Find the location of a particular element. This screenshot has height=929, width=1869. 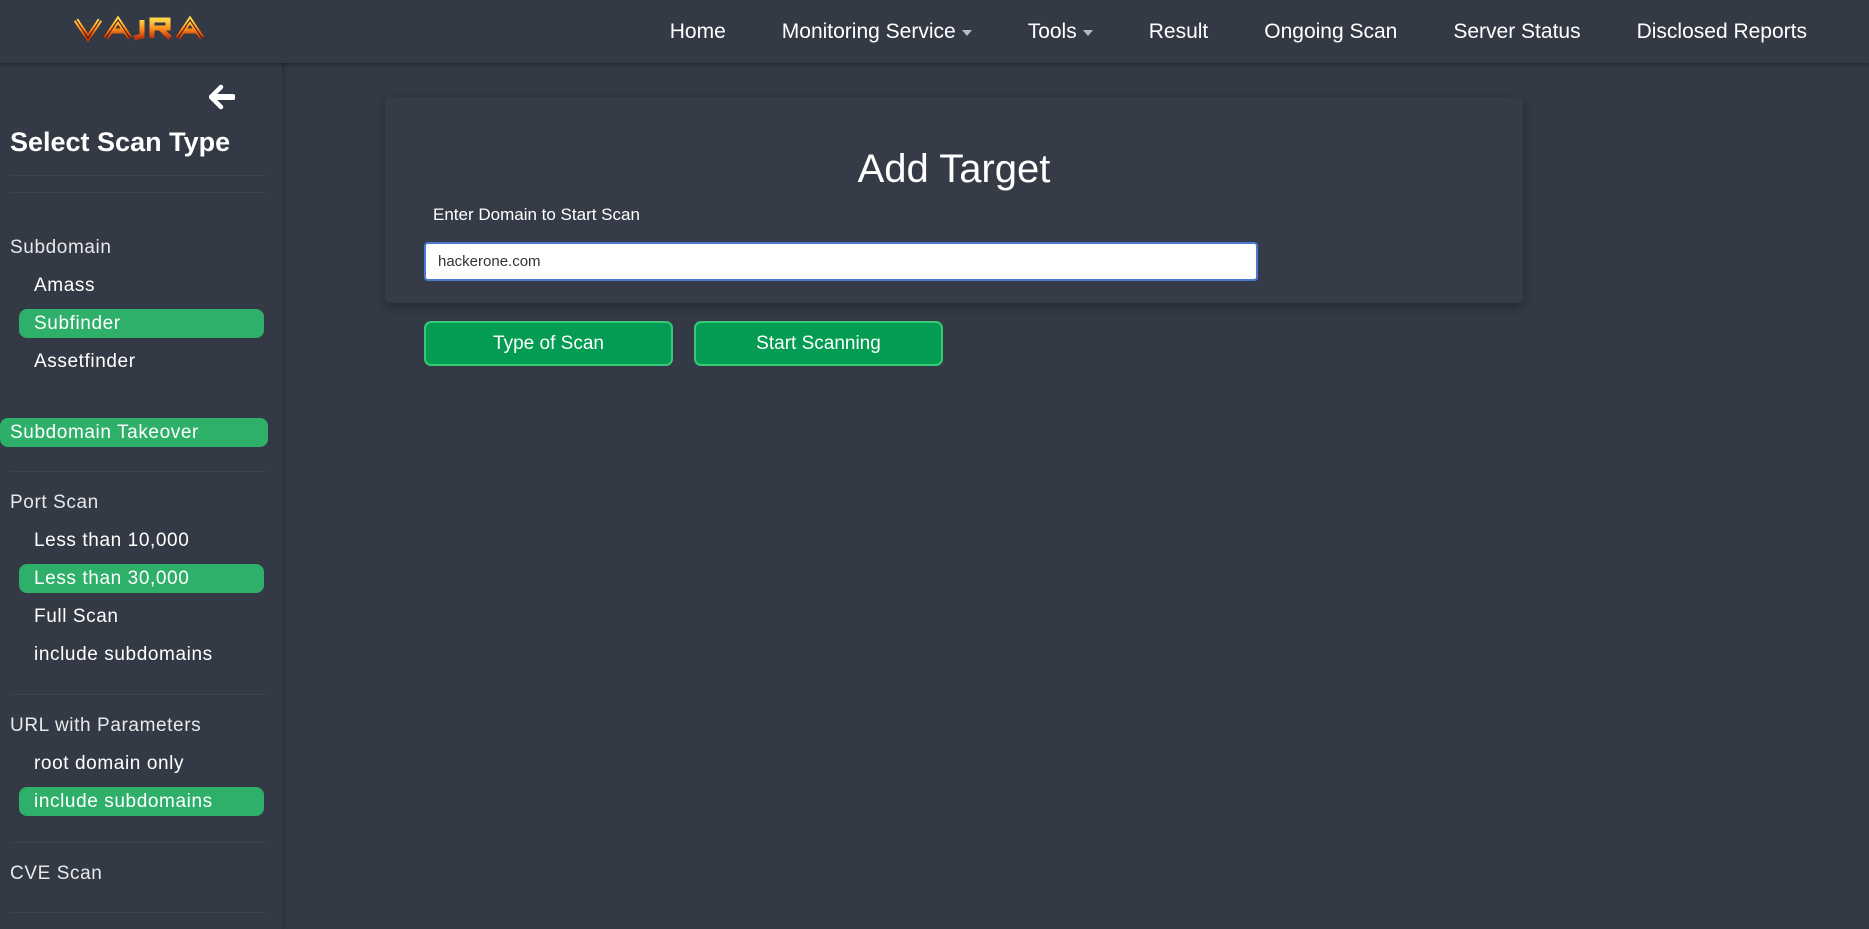

sidebar-item-label: Subdomain Takeover is located at coordinates (104, 432).